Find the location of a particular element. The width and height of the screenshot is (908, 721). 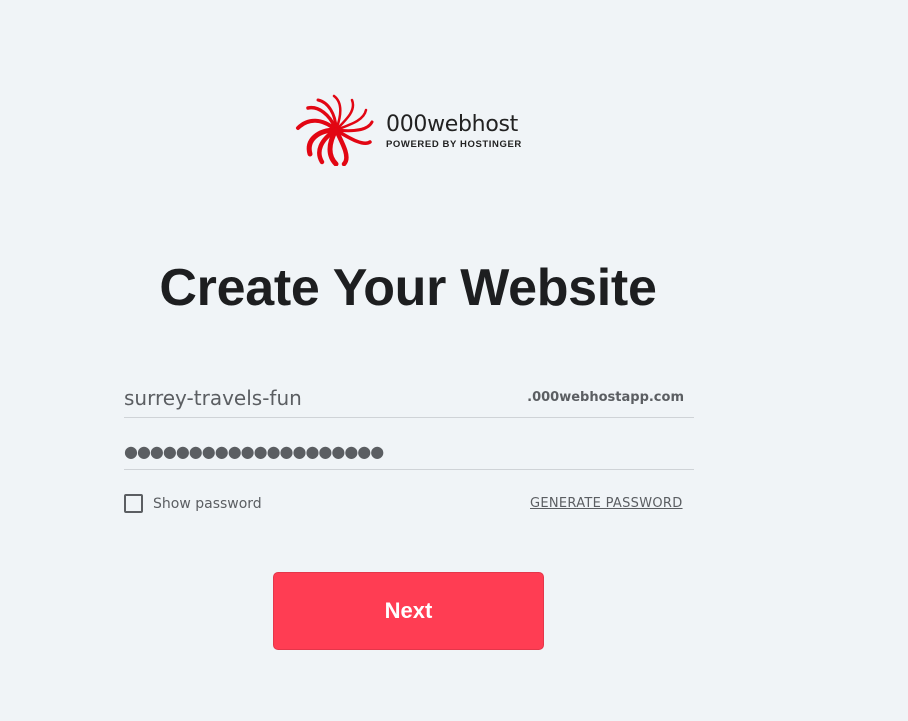

logo-name: 000webhost is located at coordinates (452, 124).